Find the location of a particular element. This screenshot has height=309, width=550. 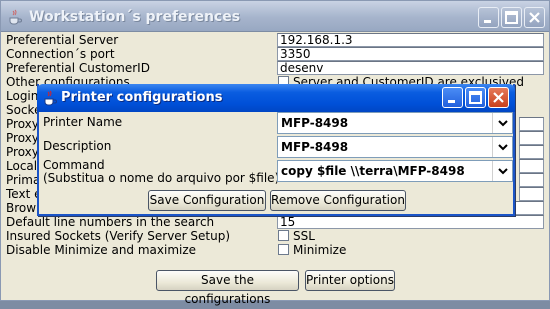

description-value: MFP-8498 is located at coordinates (315, 147).